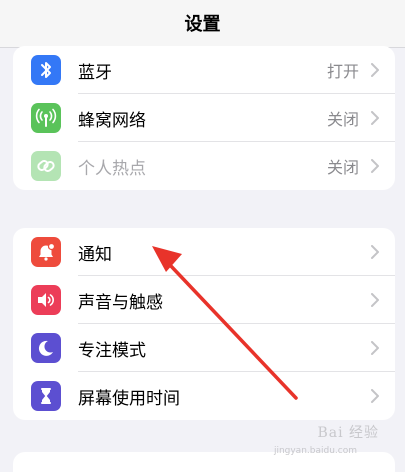 The height and width of the screenshot is (472, 405). What do you see at coordinates (167, 259) in the screenshot?
I see `annotation-arrow-head` at bounding box center [167, 259].